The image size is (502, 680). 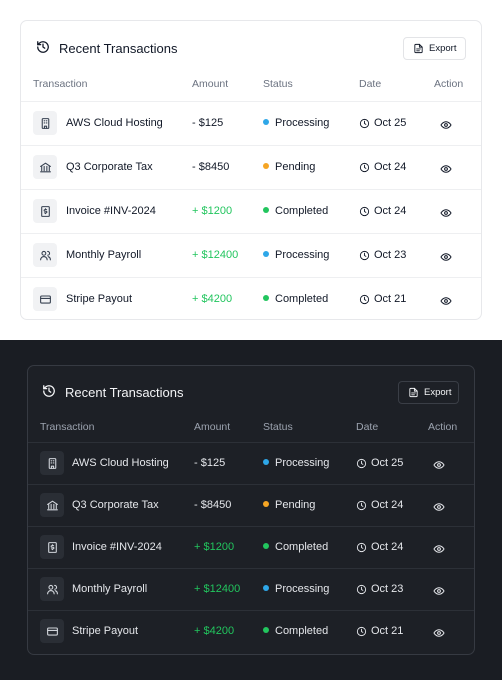 What do you see at coordinates (387, 463) in the screenshot?
I see `date-label: Oct 25` at bounding box center [387, 463].